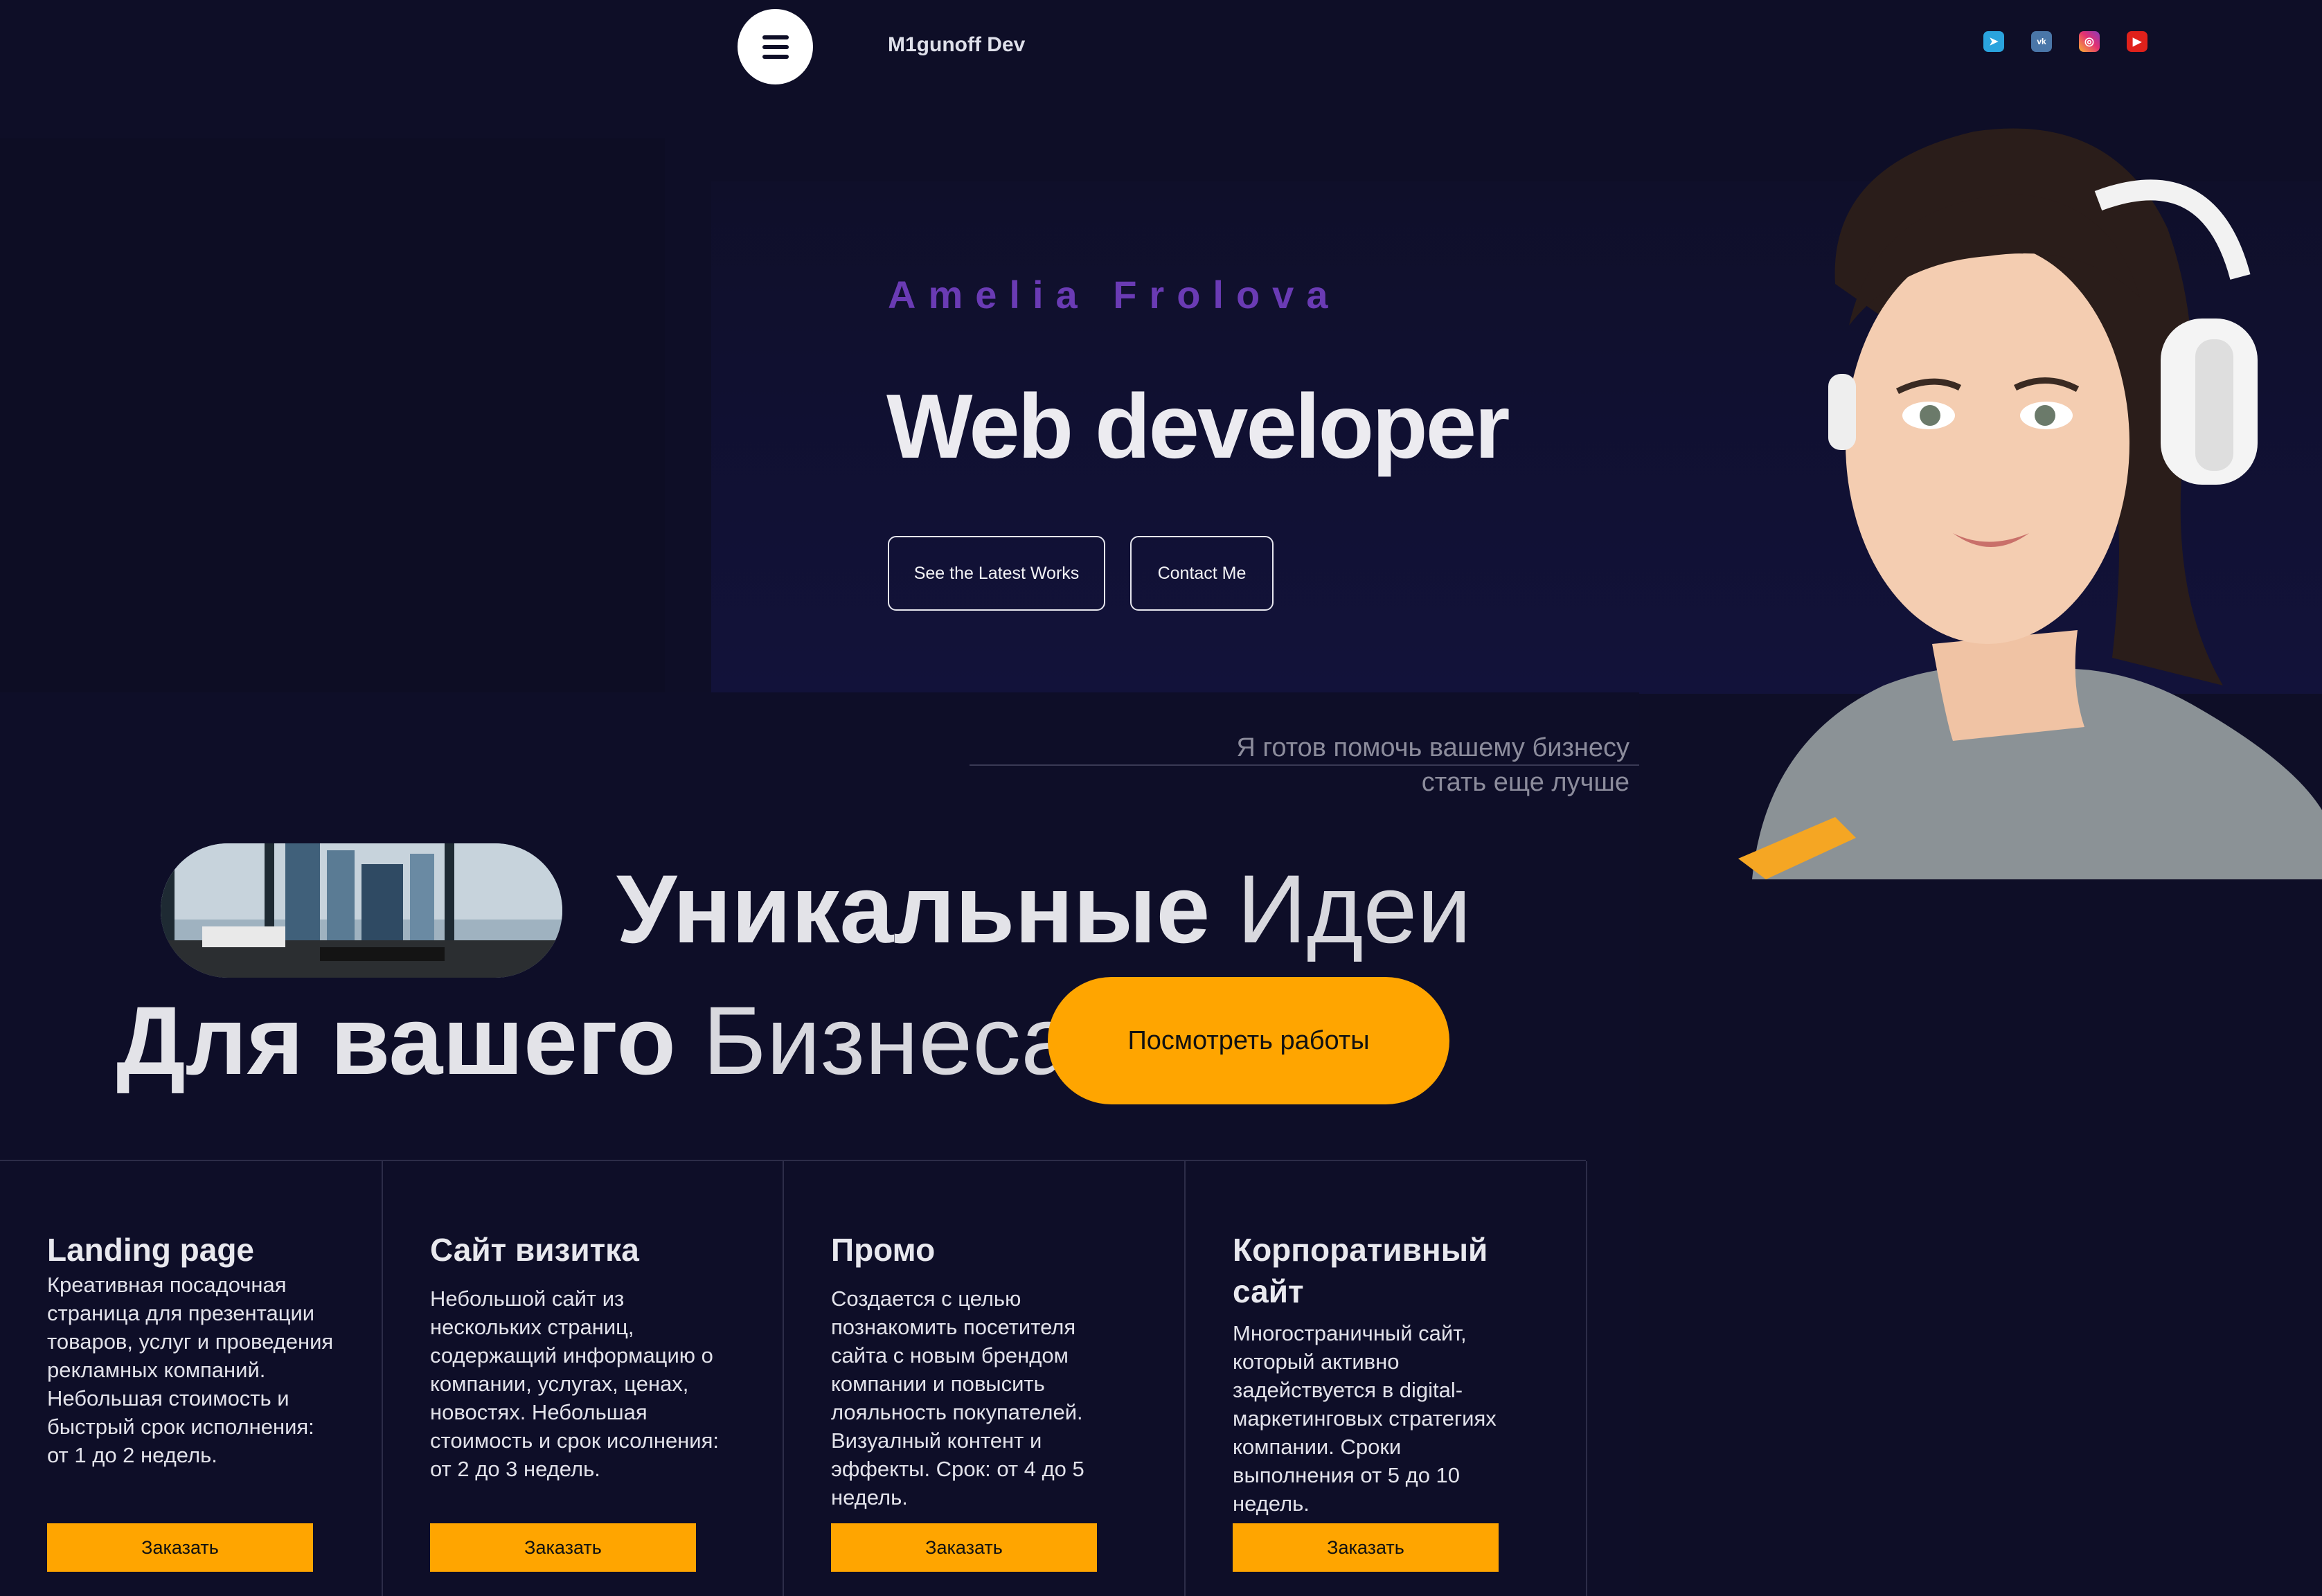  What do you see at coordinates (362, 910) in the screenshot?
I see `office-image` at bounding box center [362, 910].